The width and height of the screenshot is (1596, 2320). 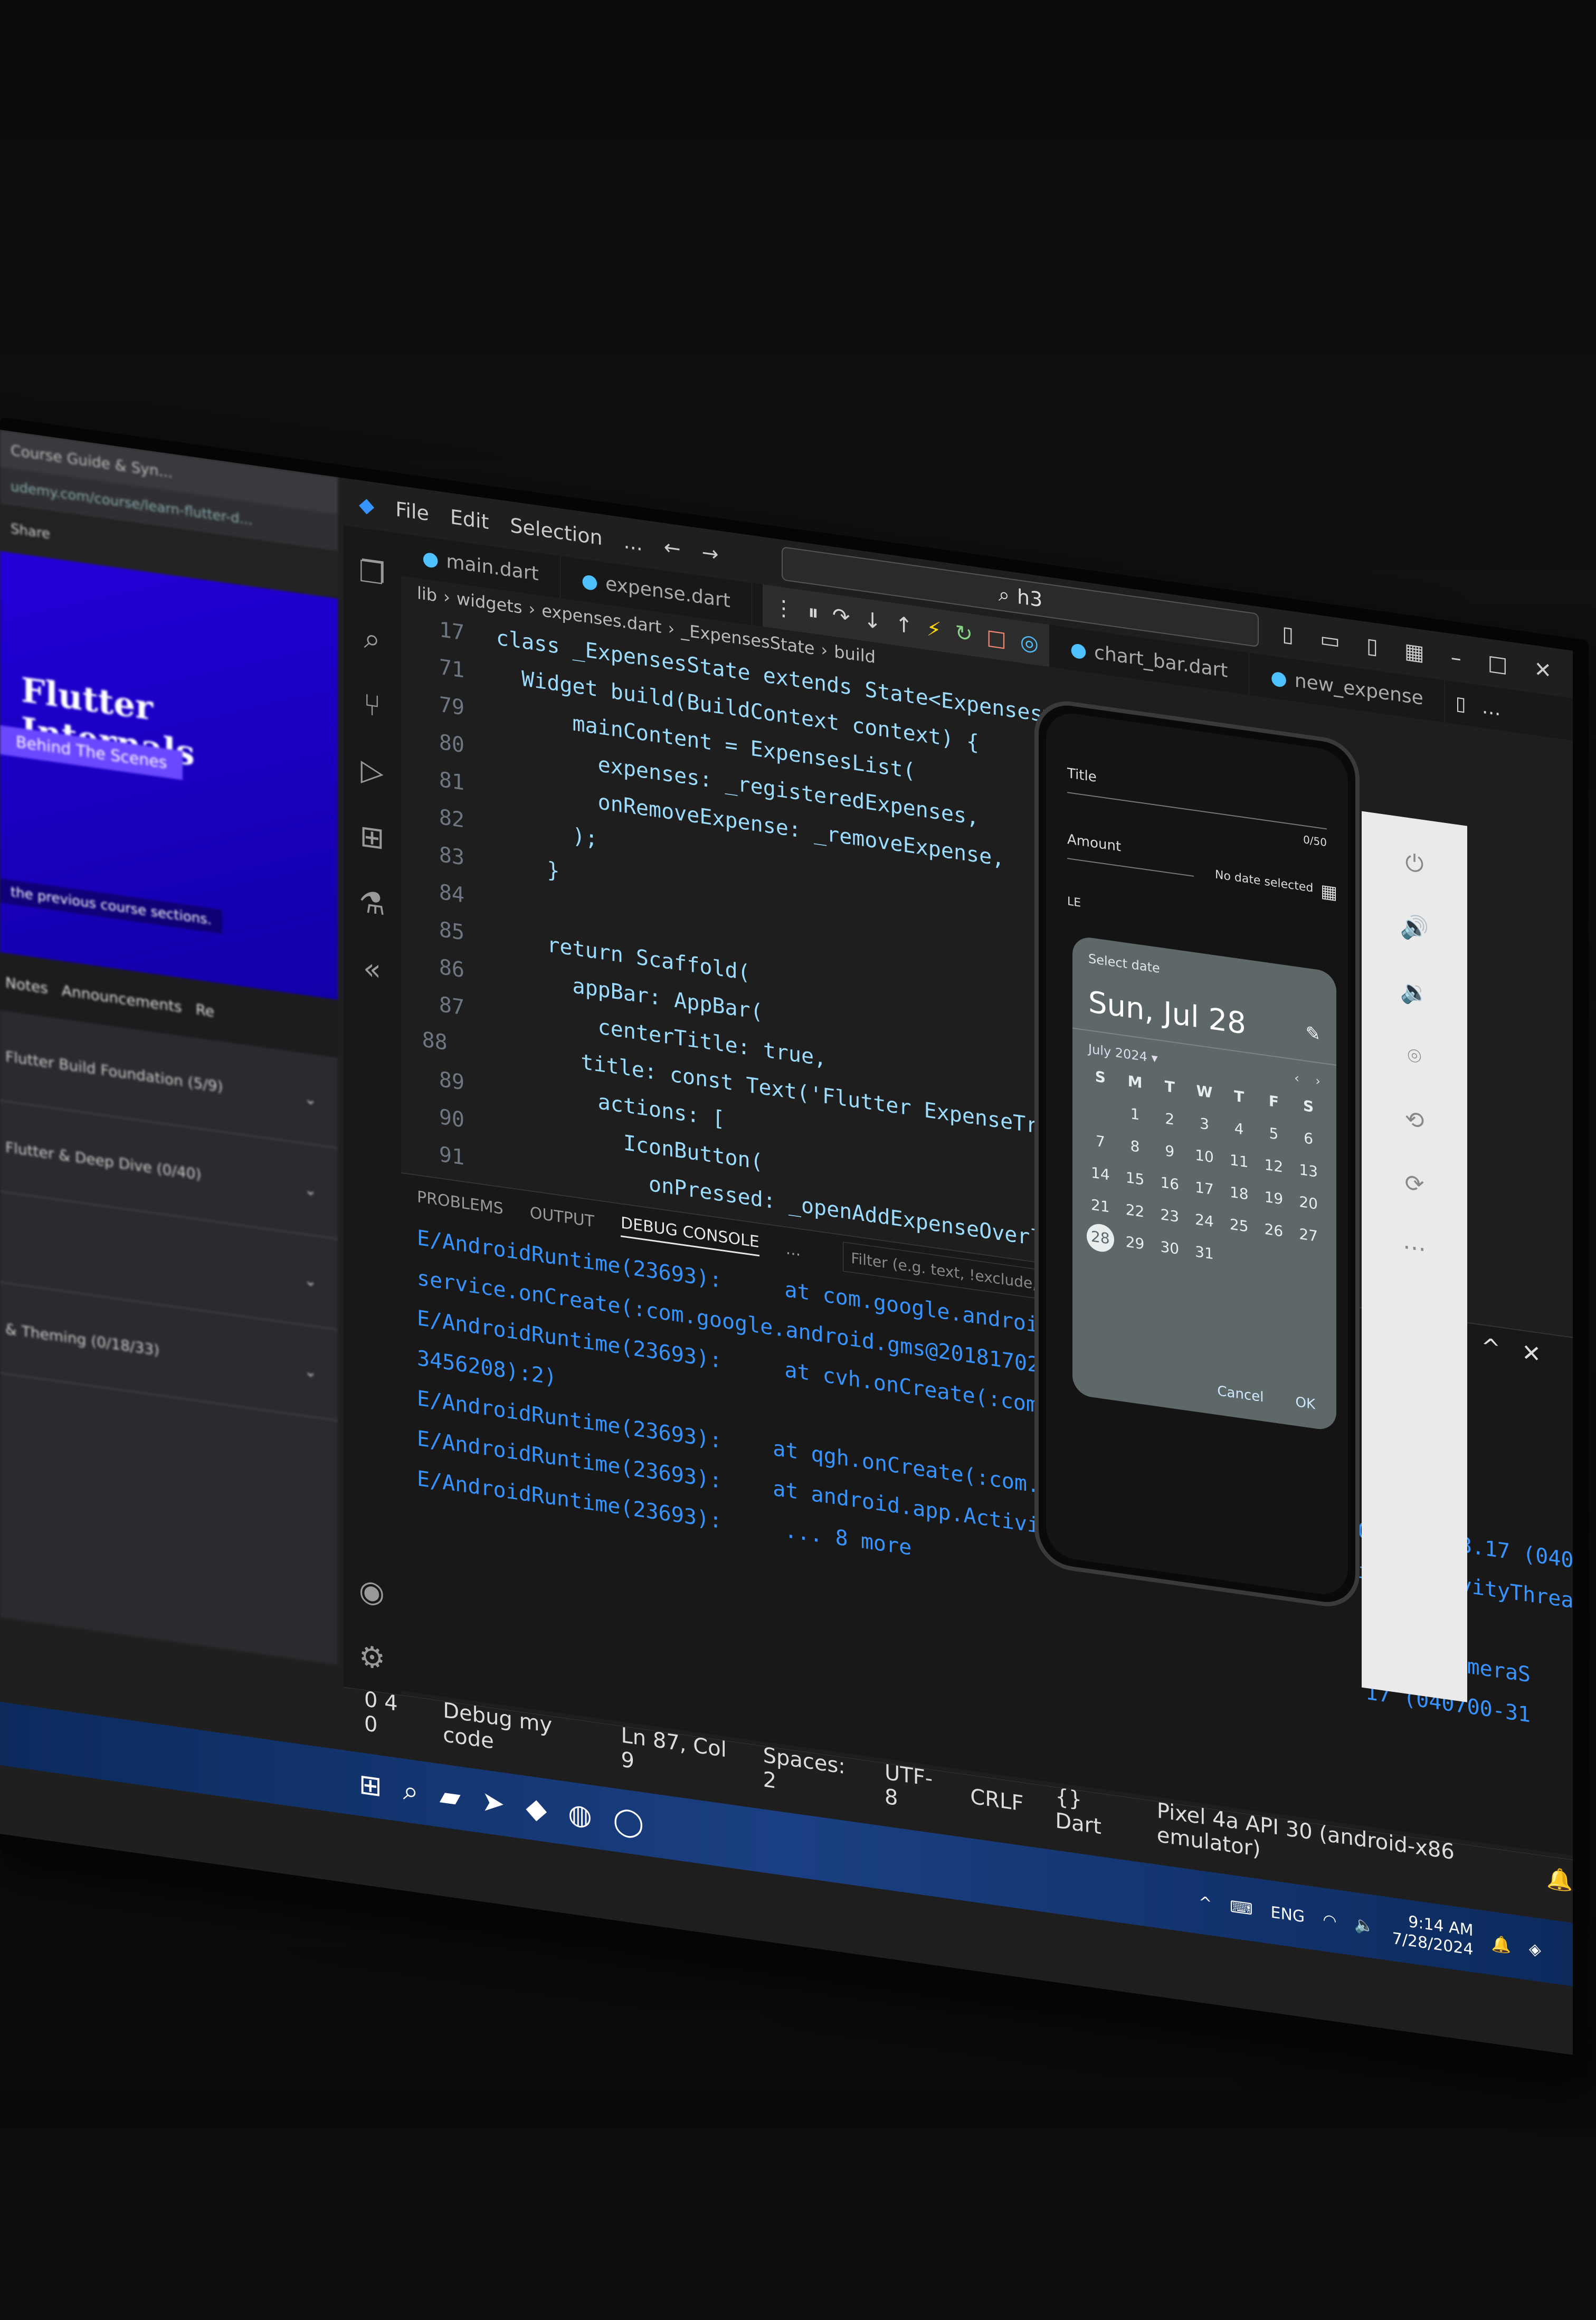 I want to click on toggle-secondary-sidebar-icon: ▯, so click(x=1372, y=646).